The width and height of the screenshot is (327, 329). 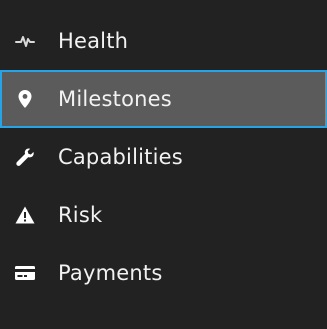 I want to click on menu-item-label: Payments, so click(x=110, y=273).